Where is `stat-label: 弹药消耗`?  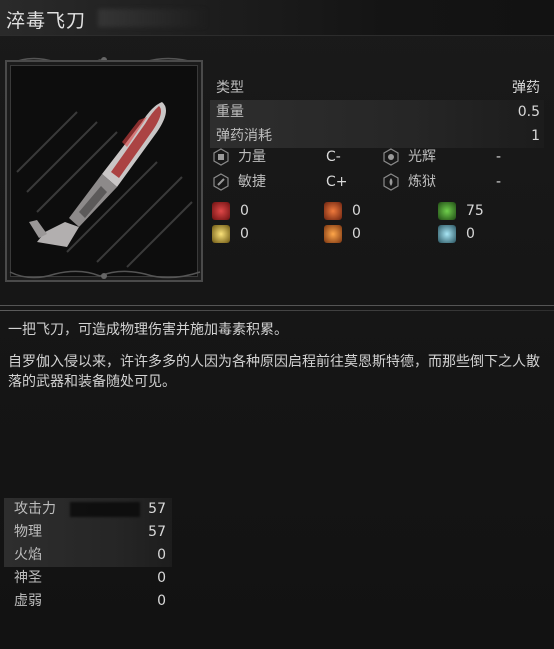 stat-label: 弹药消耗 is located at coordinates (244, 136).